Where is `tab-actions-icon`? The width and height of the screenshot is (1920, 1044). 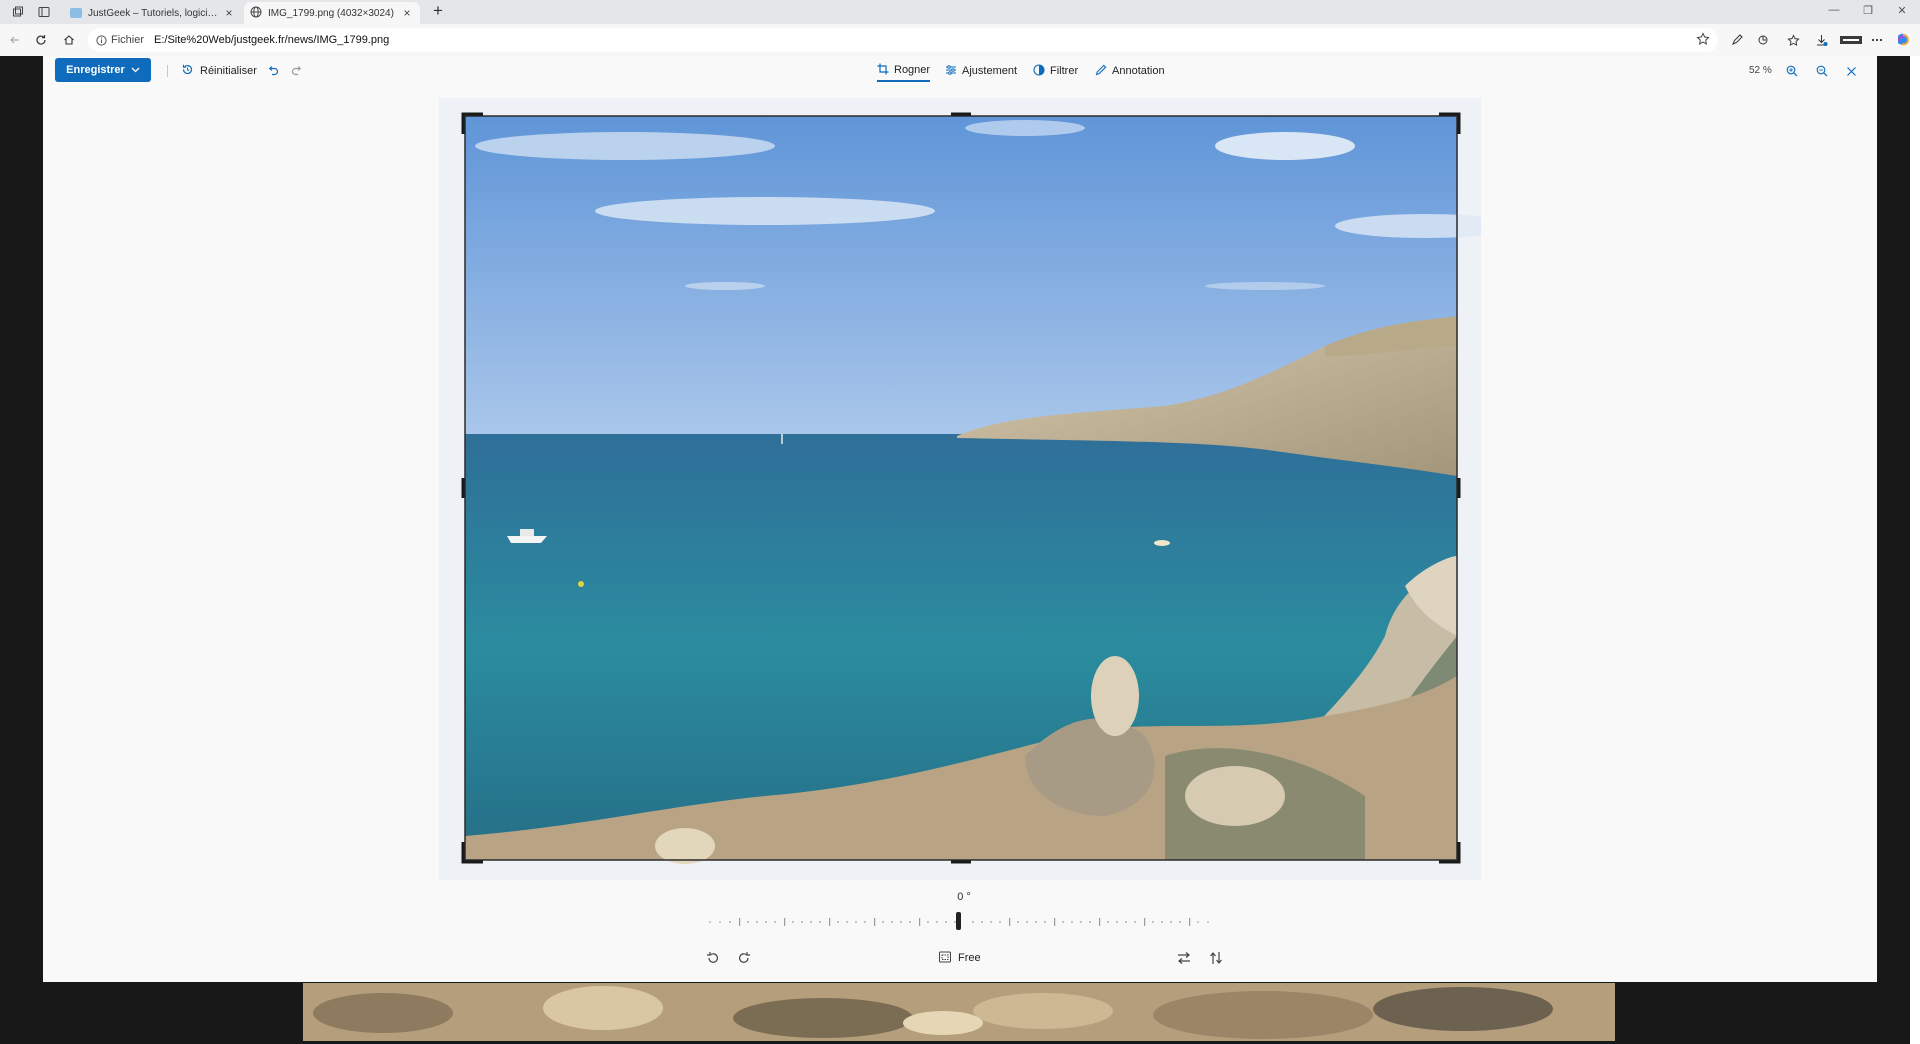 tab-actions-icon is located at coordinates (44, 12).